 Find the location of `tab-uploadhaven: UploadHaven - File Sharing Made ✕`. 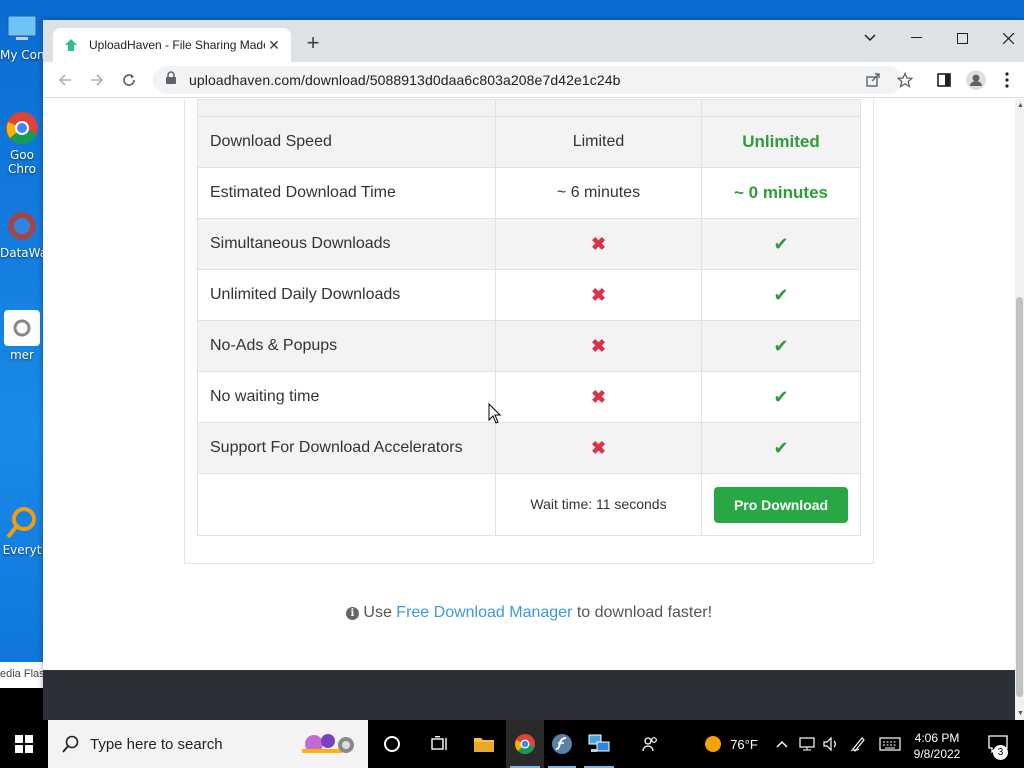

tab-uploadhaven: UploadHaven - File Sharing Made ✕ is located at coordinates (172, 45).